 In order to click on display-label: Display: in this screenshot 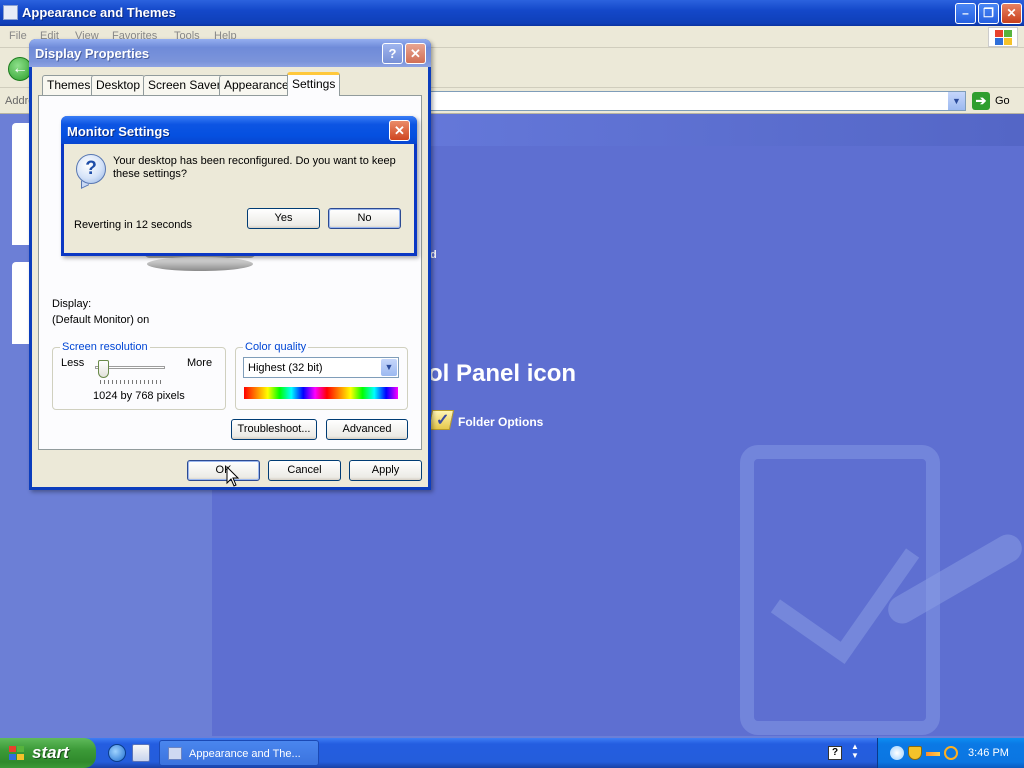, I will do `click(72, 304)`.